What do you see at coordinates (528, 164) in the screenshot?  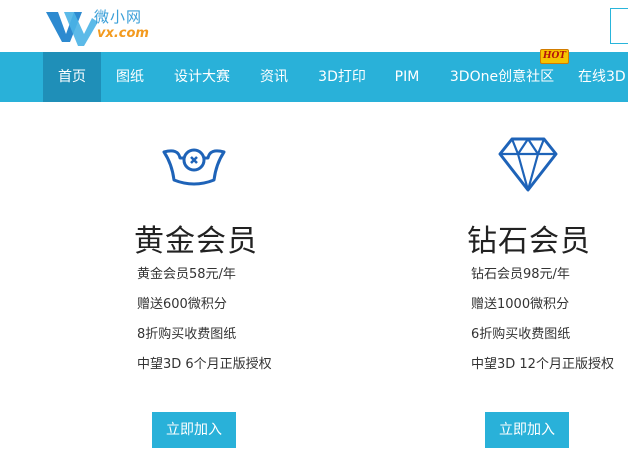 I see `diamond-icon` at bounding box center [528, 164].